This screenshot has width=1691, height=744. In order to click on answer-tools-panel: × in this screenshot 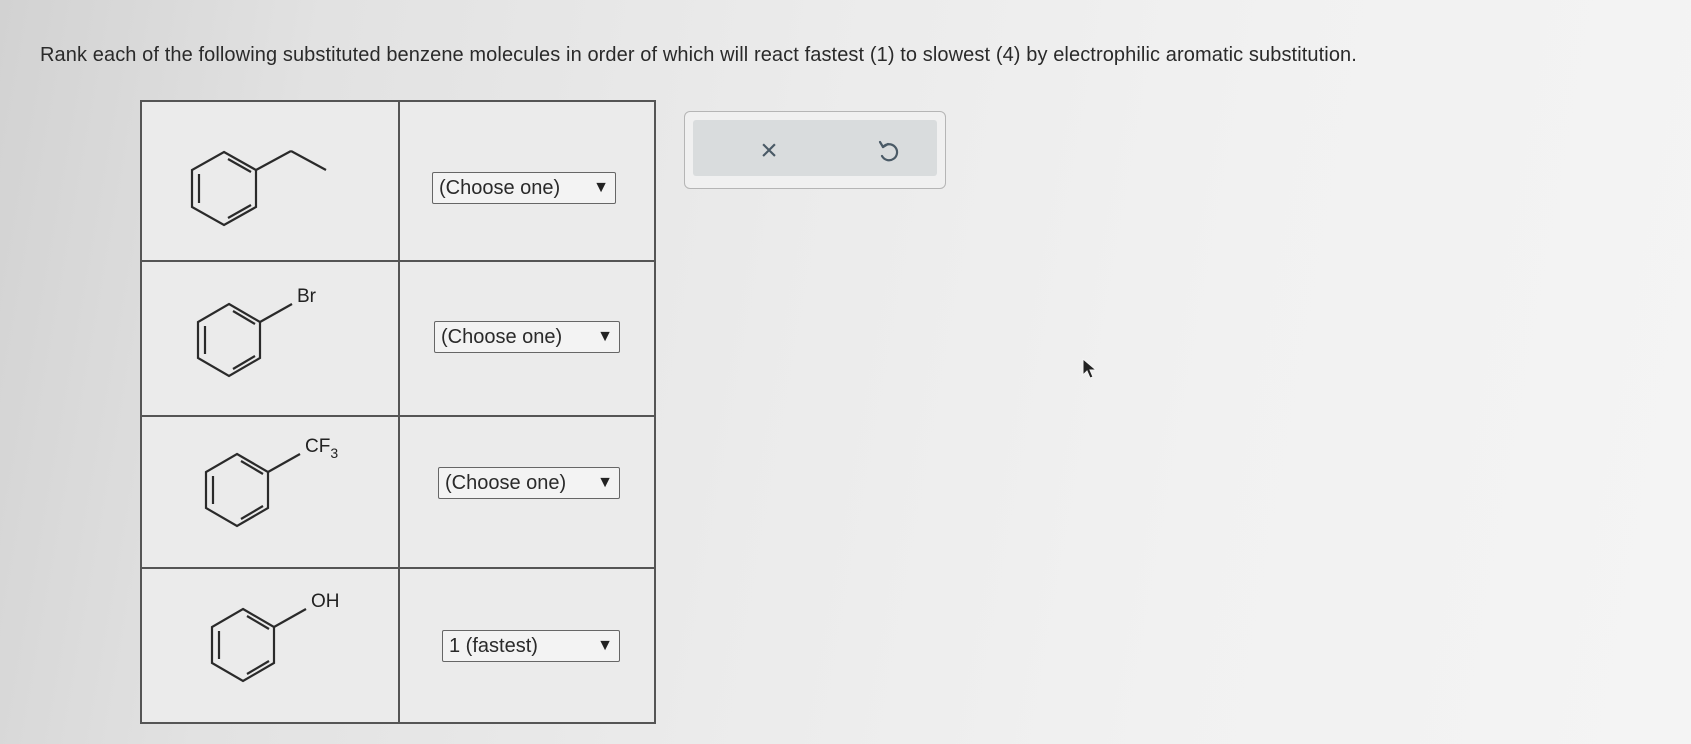, I will do `click(815, 150)`.